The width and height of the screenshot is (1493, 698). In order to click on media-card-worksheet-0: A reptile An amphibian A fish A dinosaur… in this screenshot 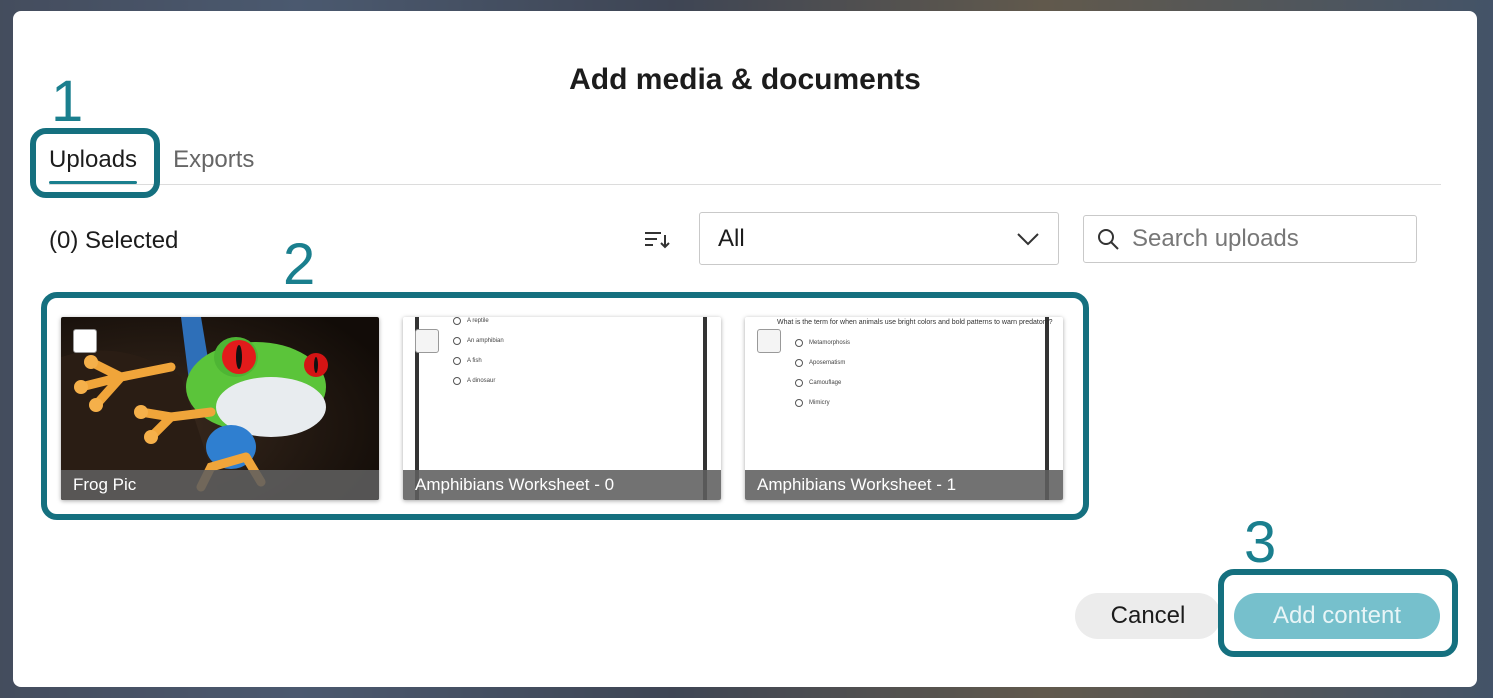, I will do `click(562, 408)`.